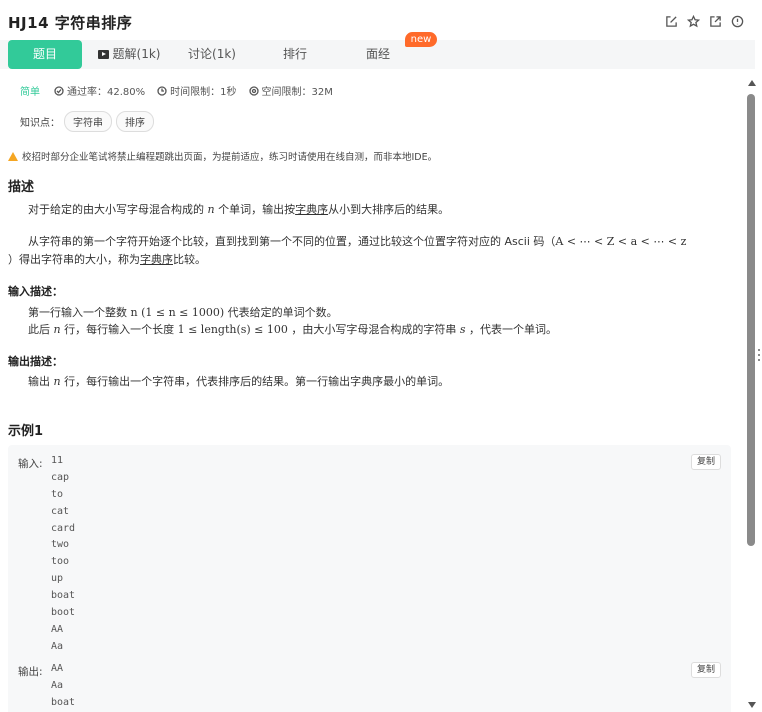 The image size is (762, 712). I want to click on text: ，代表一个单词。, so click(511, 329).